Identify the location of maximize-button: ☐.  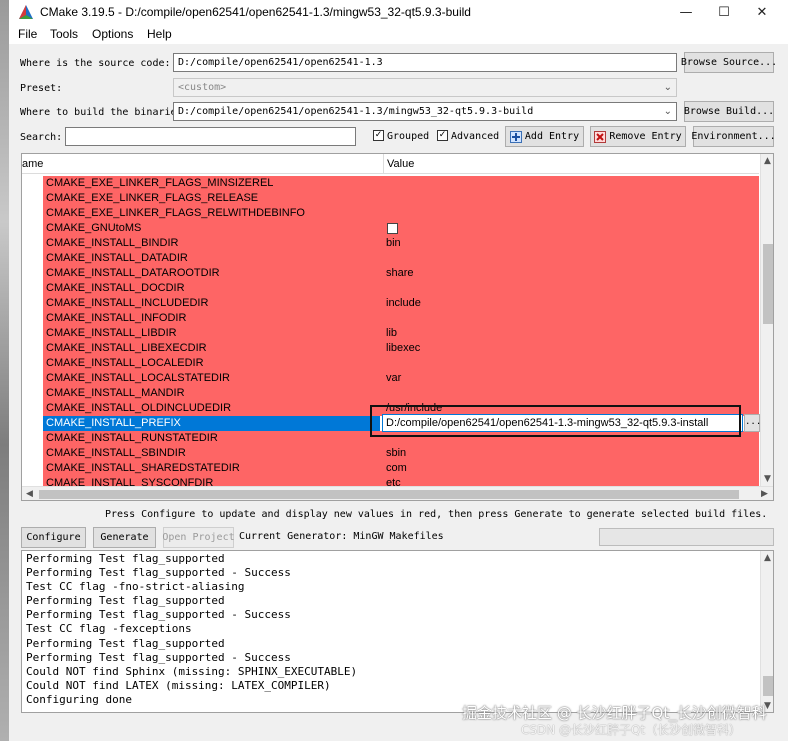
(724, 12).